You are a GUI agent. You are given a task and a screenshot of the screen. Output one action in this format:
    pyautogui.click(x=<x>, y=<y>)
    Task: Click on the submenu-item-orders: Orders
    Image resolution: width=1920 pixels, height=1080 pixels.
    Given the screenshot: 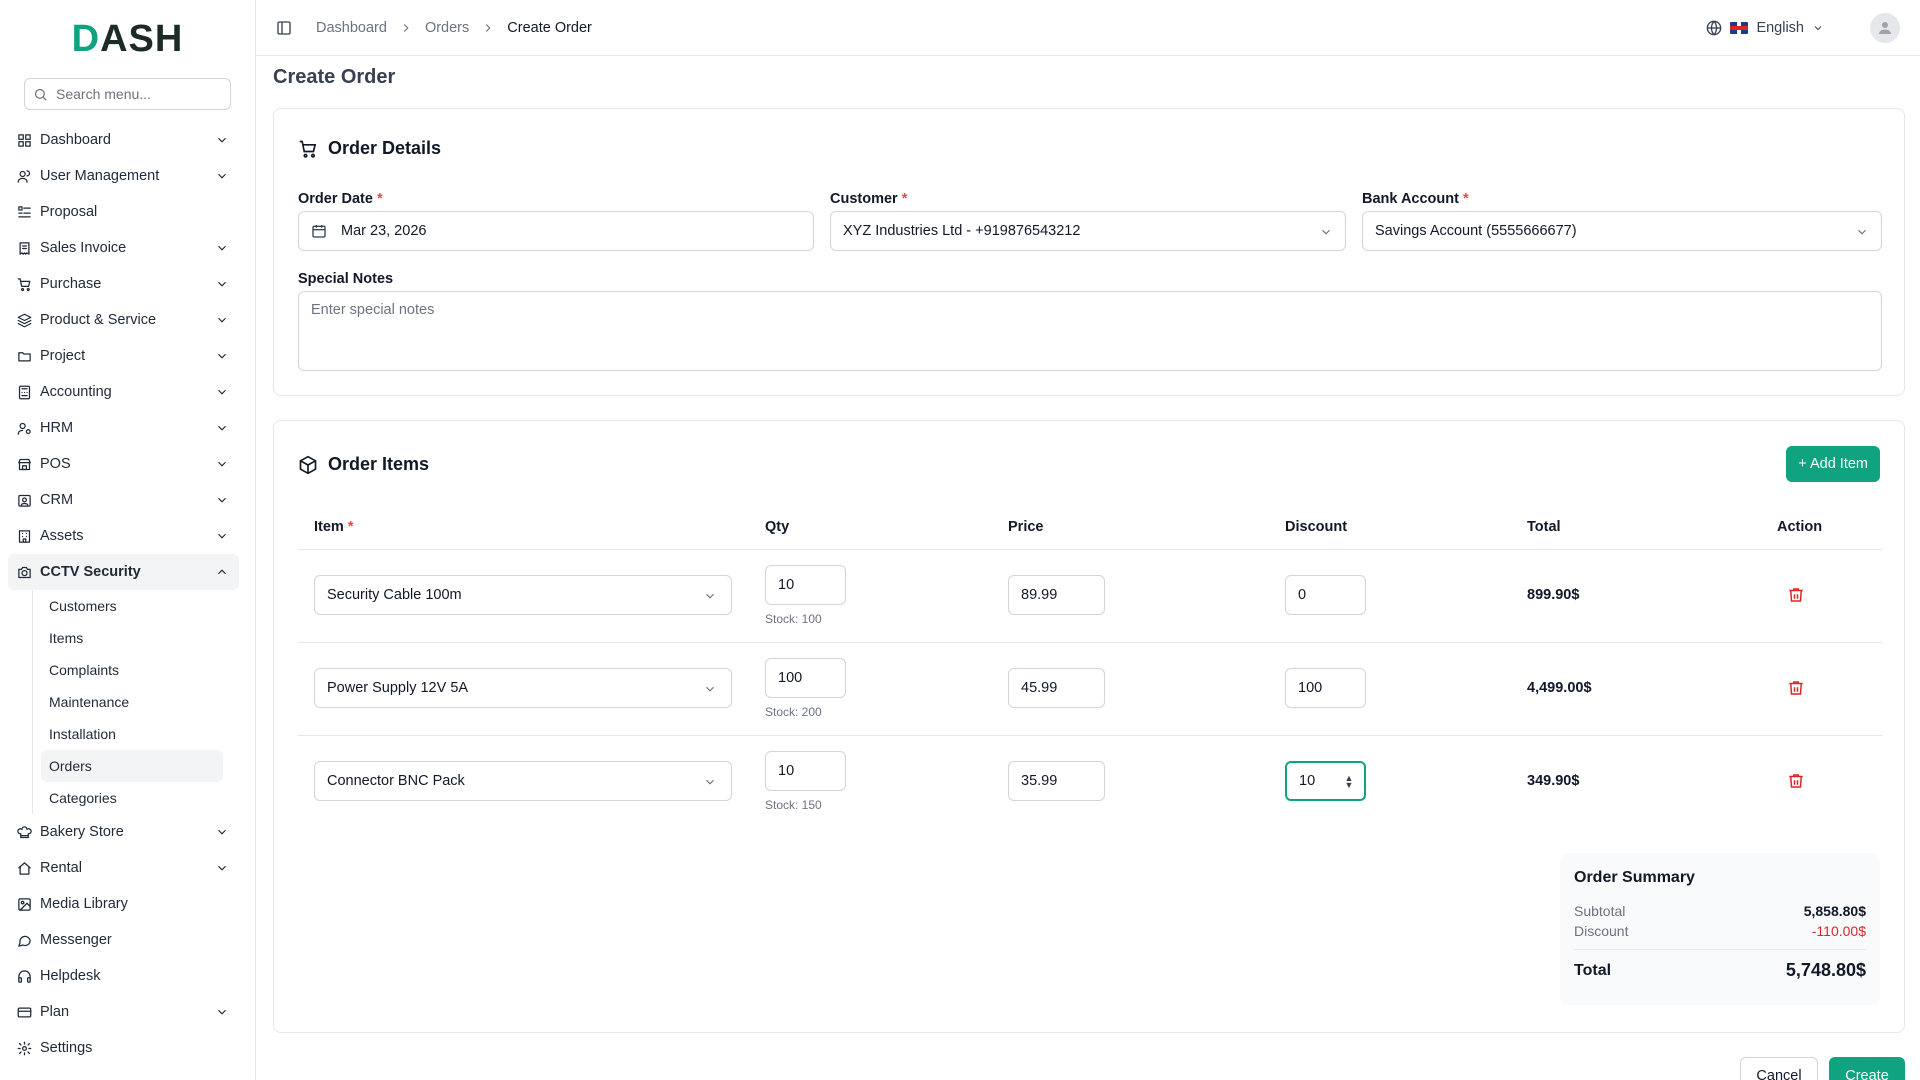 What is the action you would take?
    pyautogui.click(x=132, y=766)
    